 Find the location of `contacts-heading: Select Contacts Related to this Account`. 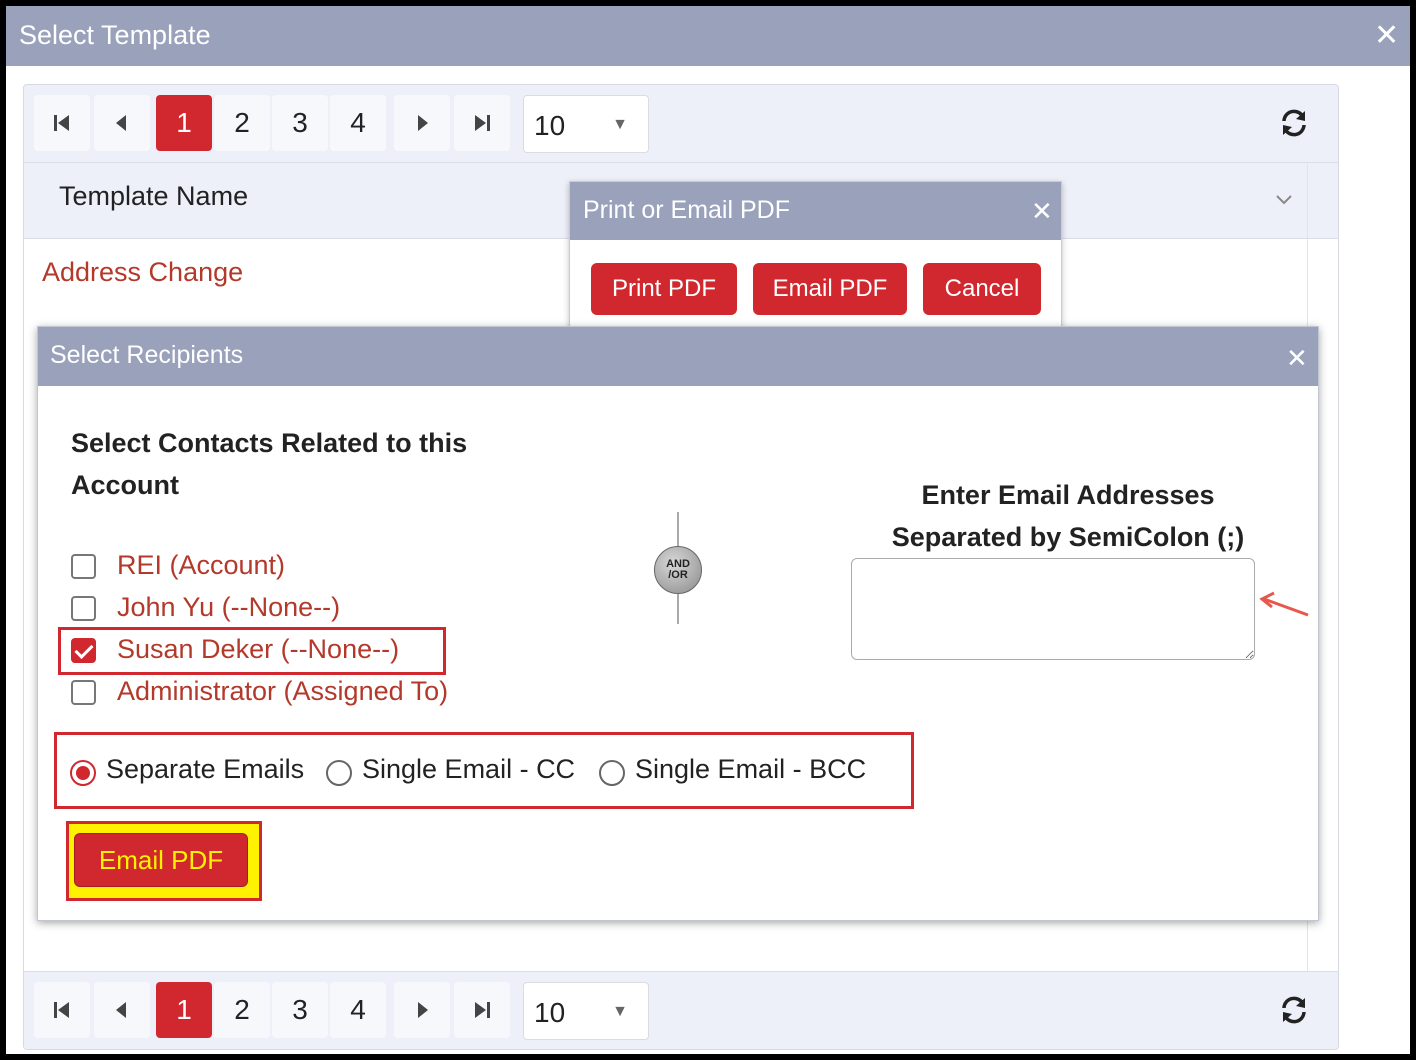

contacts-heading: Select Contacts Related to this Account is located at coordinates (269, 464).